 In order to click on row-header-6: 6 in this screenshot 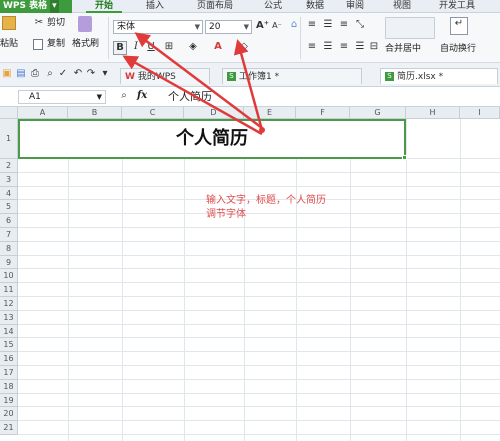, I will do `click(9, 221)`.